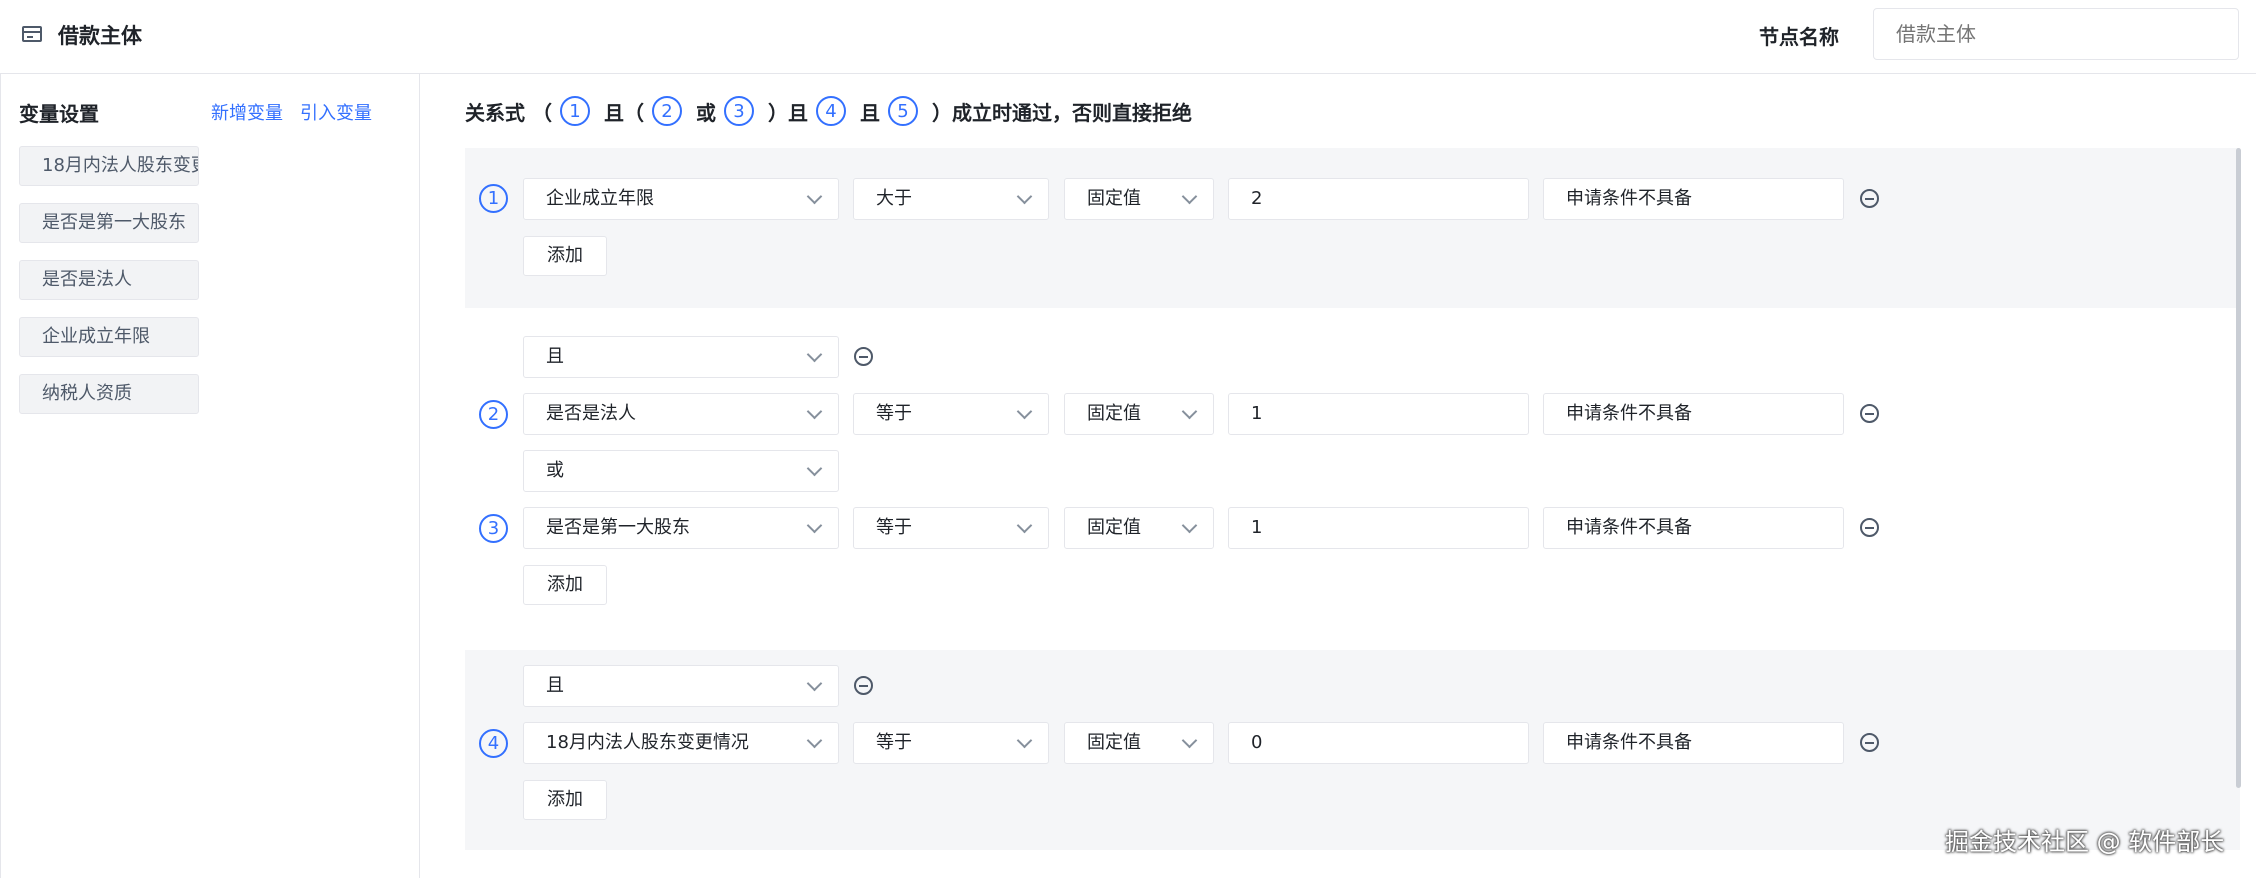 This screenshot has width=2256, height=878. What do you see at coordinates (508, 112) in the screenshot?
I see `relation-prefix: 关系式 （` at bounding box center [508, 112].